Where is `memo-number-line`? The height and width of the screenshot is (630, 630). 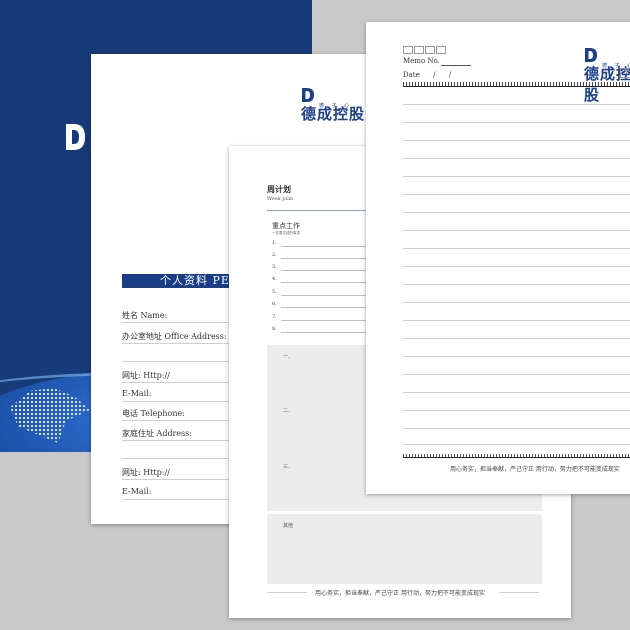
memo-number-line is located at coordinates (456, 65).